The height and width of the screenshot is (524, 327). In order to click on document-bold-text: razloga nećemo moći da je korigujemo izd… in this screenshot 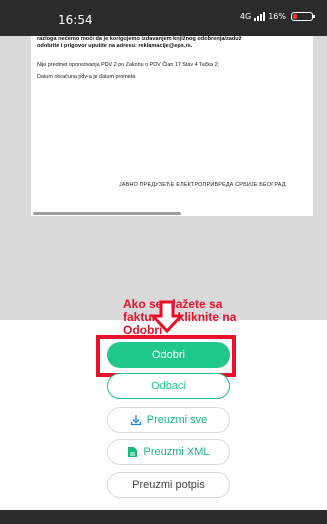, I will do `click(139, 42)`.